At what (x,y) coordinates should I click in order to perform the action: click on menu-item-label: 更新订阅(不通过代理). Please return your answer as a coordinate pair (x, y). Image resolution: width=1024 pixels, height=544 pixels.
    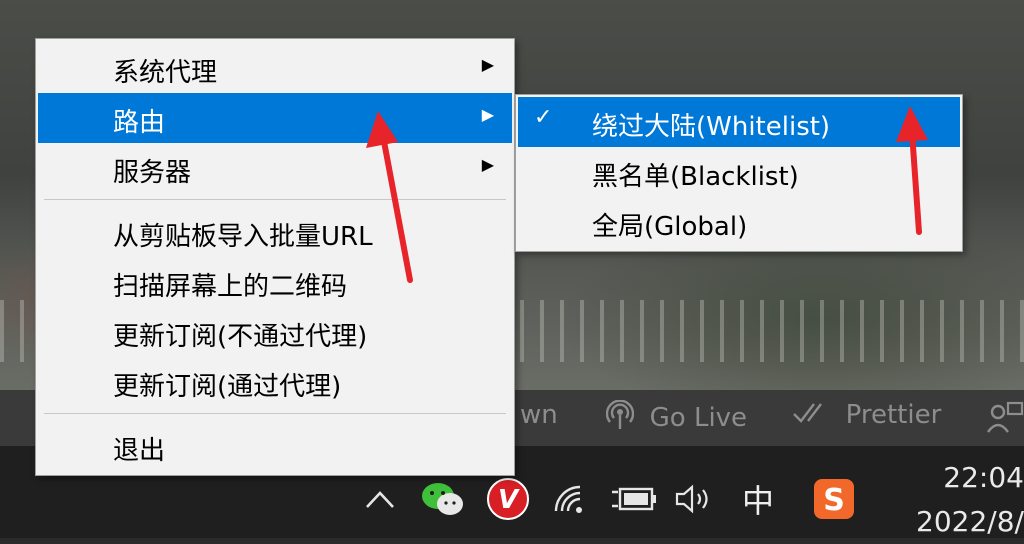
    Looking at the image, I should click on (240, 337).